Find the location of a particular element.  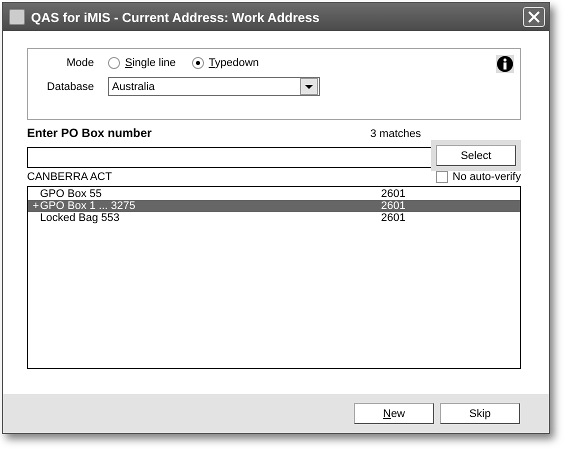

dialog-button: New is located at coordinates (394, 413).